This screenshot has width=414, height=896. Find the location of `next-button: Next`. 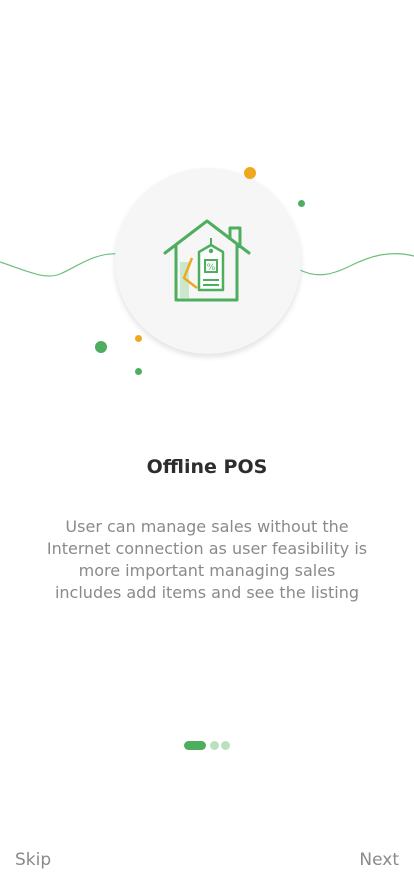

next-button: Next is located at coordinates (379, 860).